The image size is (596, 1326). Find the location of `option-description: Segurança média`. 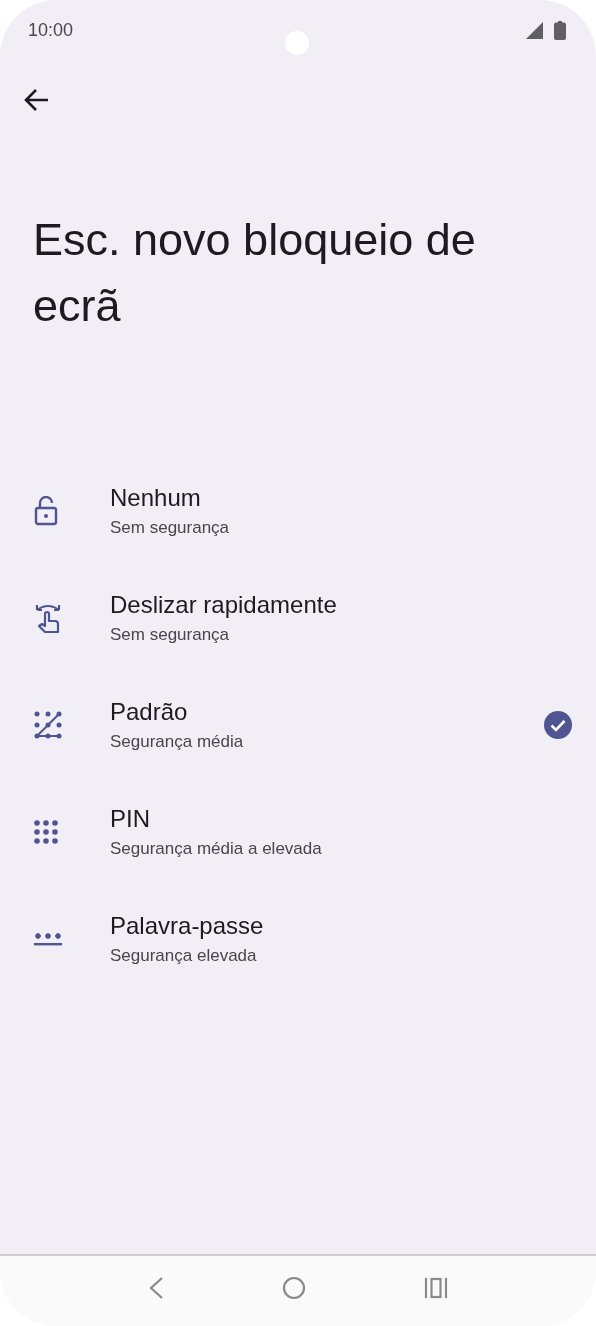

option-description: Segurança média is located at coordinates (177, 741).